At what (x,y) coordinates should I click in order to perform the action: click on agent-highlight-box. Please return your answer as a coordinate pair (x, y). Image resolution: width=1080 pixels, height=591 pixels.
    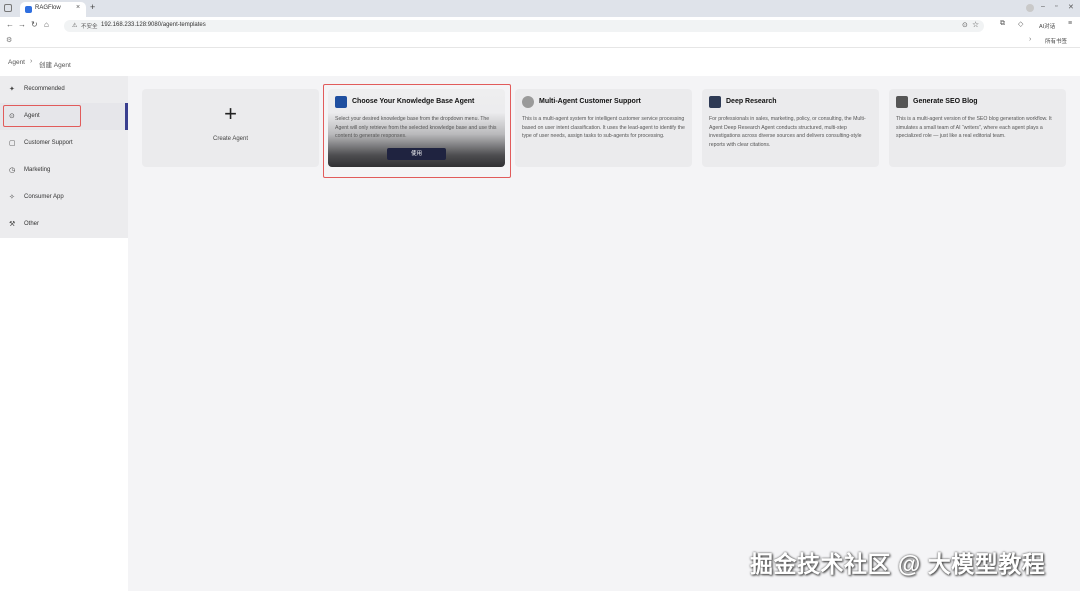
    Looking at the image, I should click on (42, 116).